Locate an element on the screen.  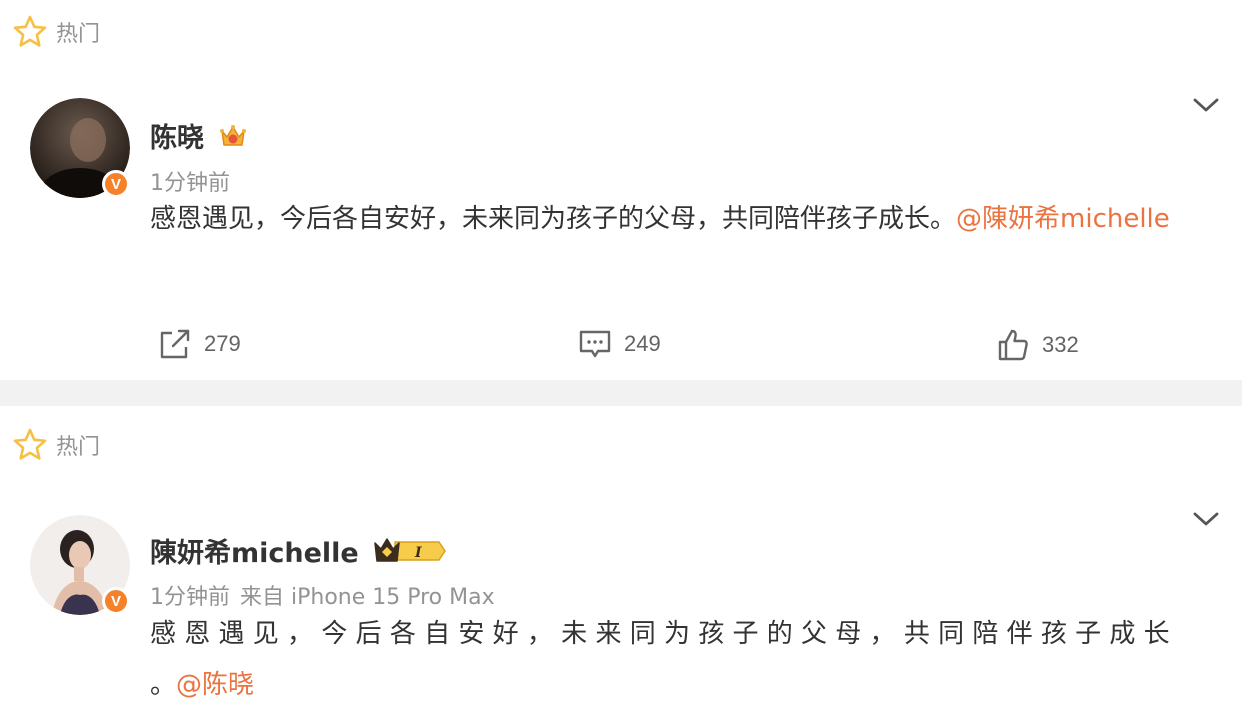
mention-link: @陈晓 is located at coordinates (215, 685).